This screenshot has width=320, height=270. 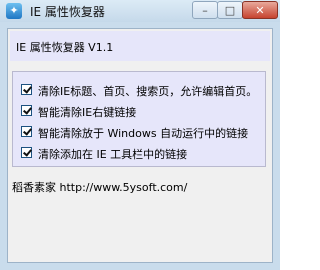 I want to click on window-title: IE 属性恢复器, so click(x=67, y=12).